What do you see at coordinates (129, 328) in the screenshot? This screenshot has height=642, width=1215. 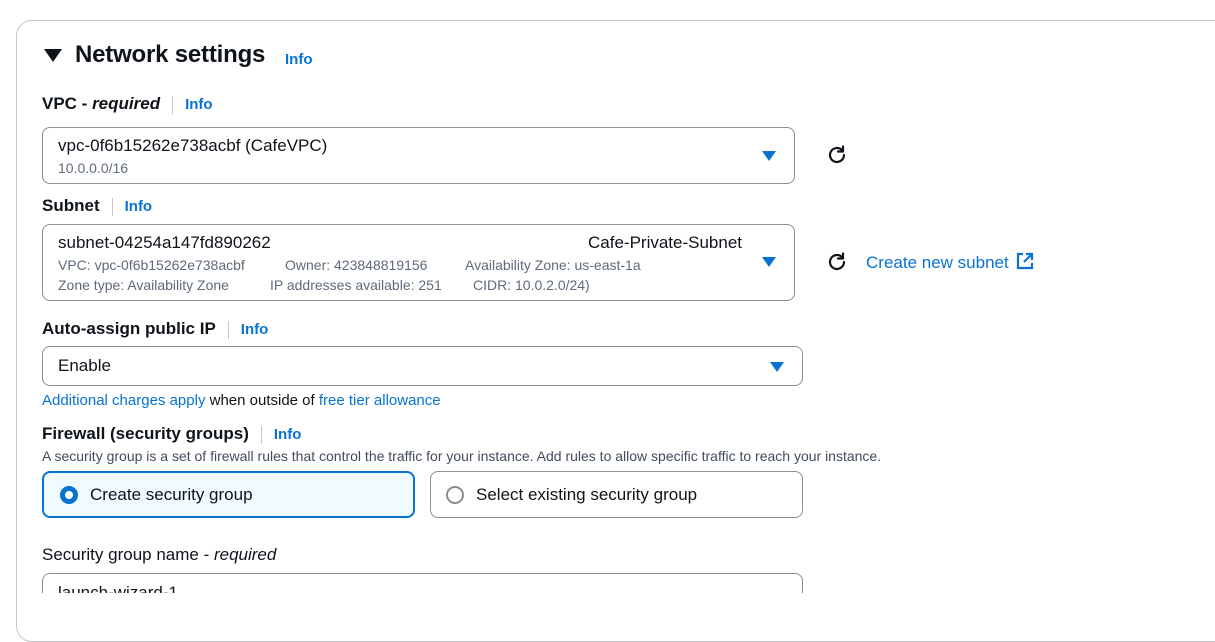 I see `auto-ip-label-text: Auto-assign public IP` at bounding box center [129, 328].